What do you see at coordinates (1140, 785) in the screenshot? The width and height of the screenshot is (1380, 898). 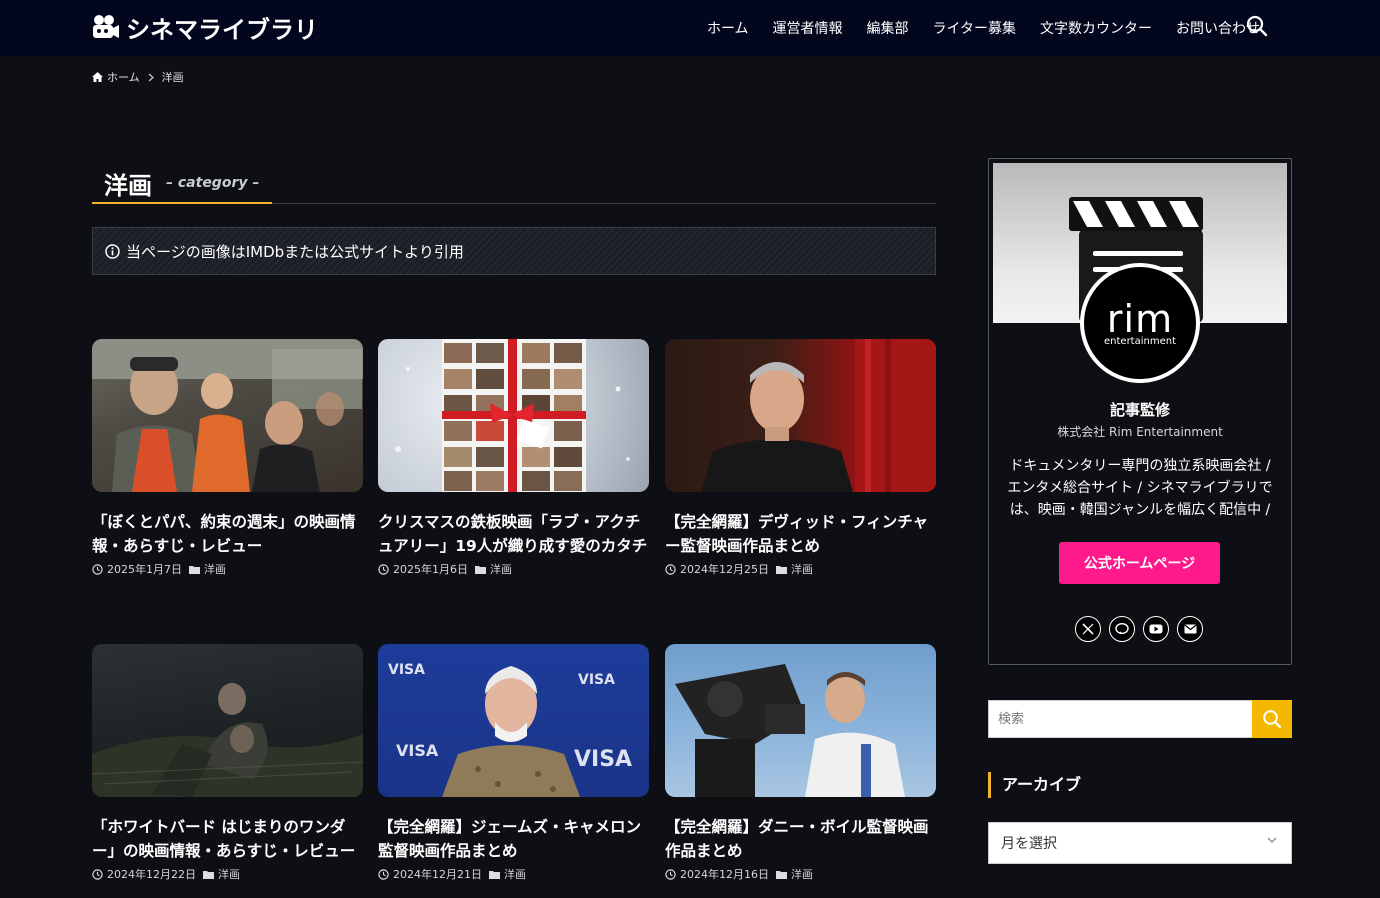 I see `archive-heading: アーカイブ` at bounding box center [1140, 785].